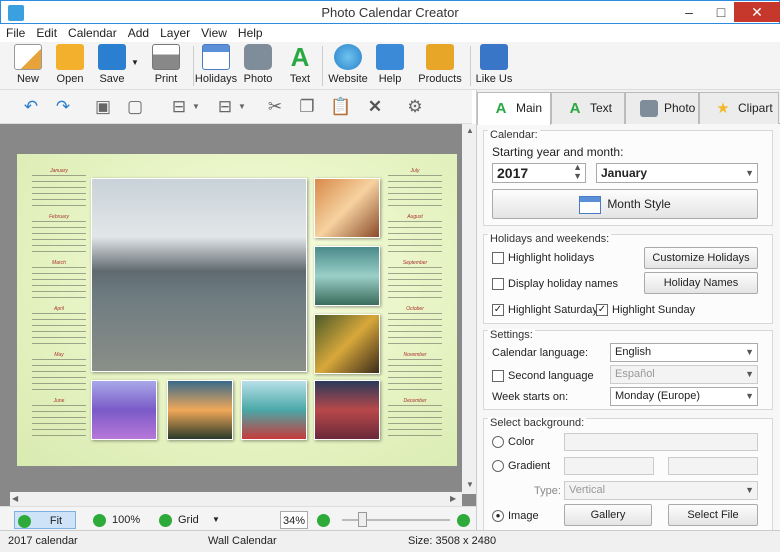  Describe the element at coordinates (689, 12) in the screenshot. I see `minimize-button: –` at that location.